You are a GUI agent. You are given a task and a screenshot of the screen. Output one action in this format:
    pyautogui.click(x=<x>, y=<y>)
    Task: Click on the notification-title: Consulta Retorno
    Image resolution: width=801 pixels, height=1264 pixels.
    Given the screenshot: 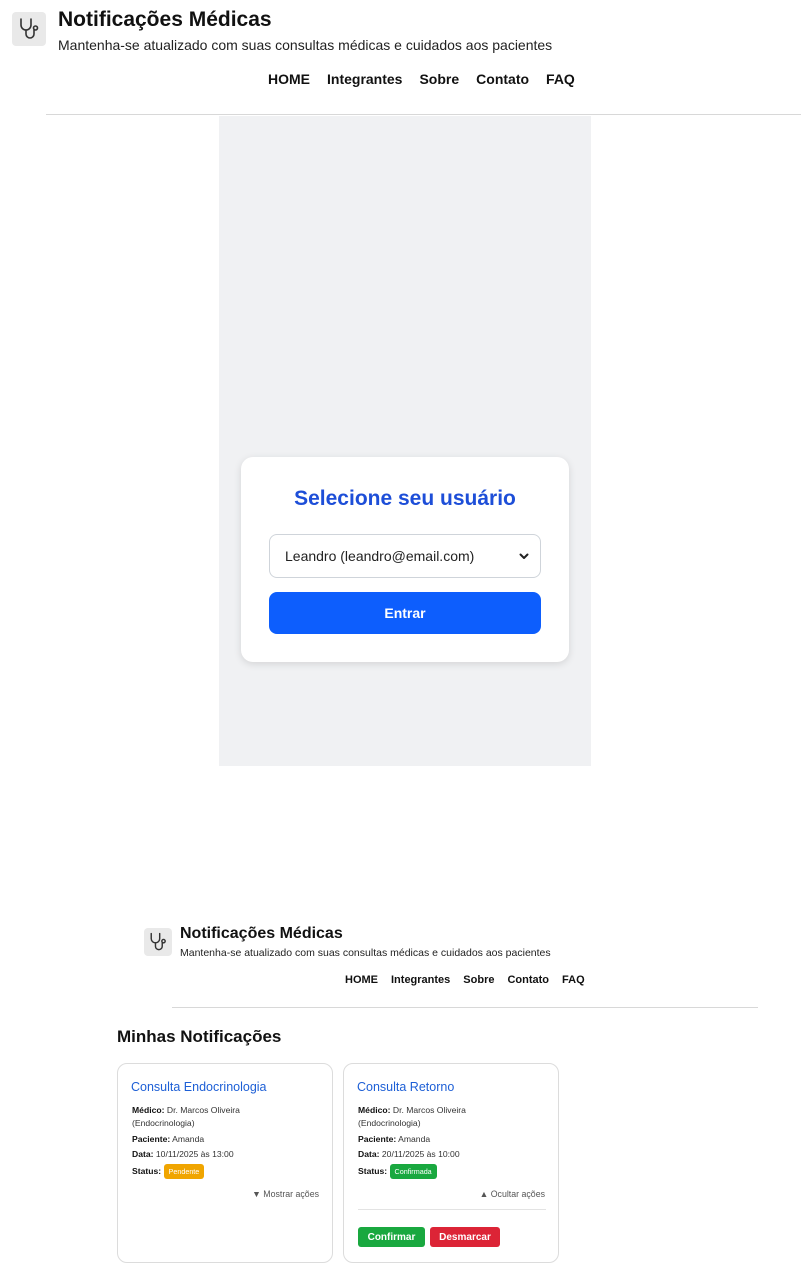 What is the action you would take?
    pyautogui.click(x=406, y=1087)
    